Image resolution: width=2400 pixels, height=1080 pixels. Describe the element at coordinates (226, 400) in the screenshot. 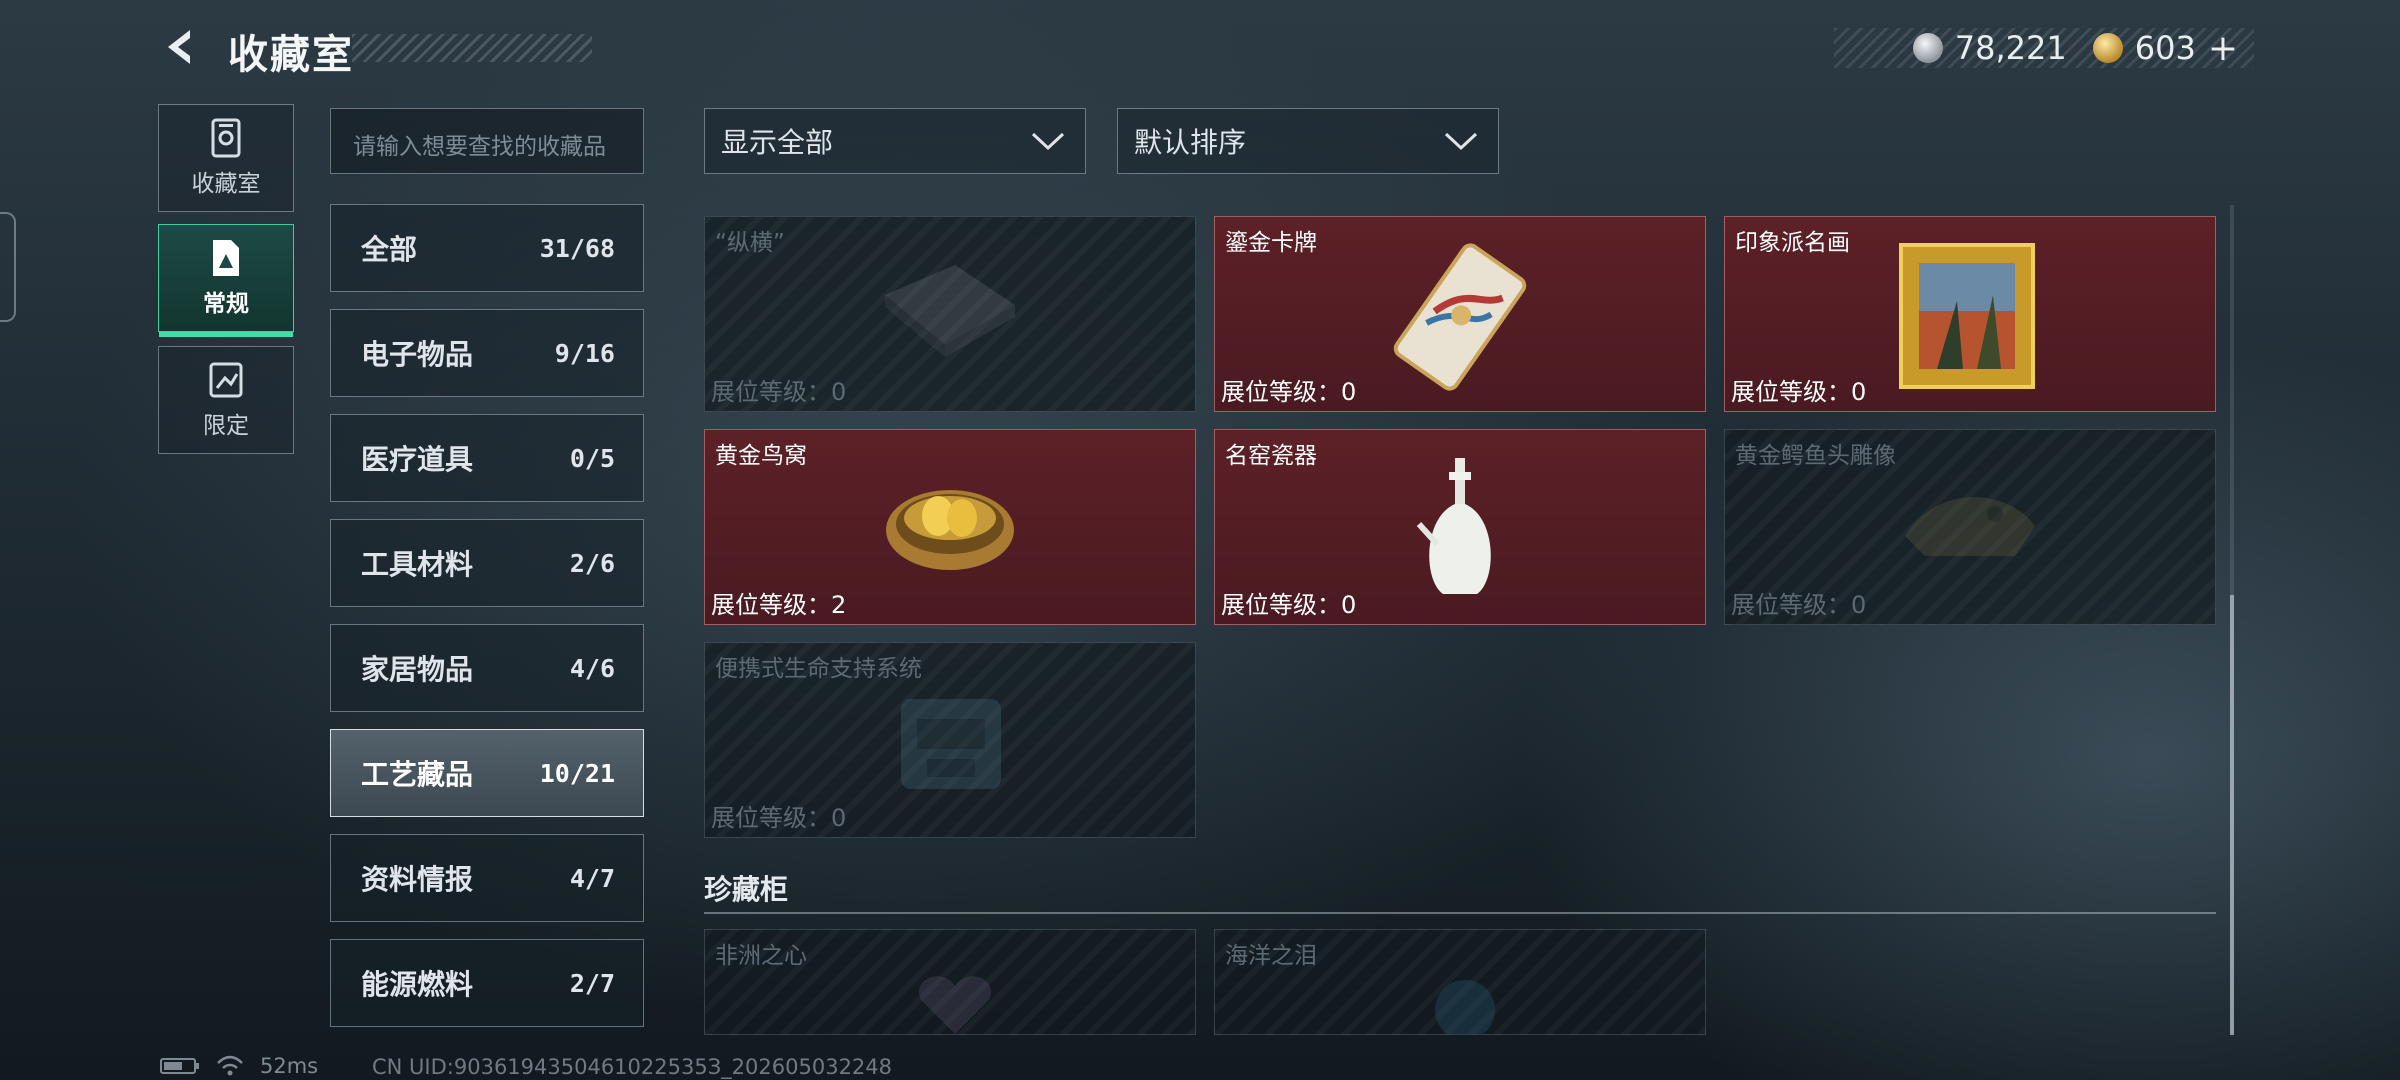

I see `side-nav-limited: 限定` at that location.